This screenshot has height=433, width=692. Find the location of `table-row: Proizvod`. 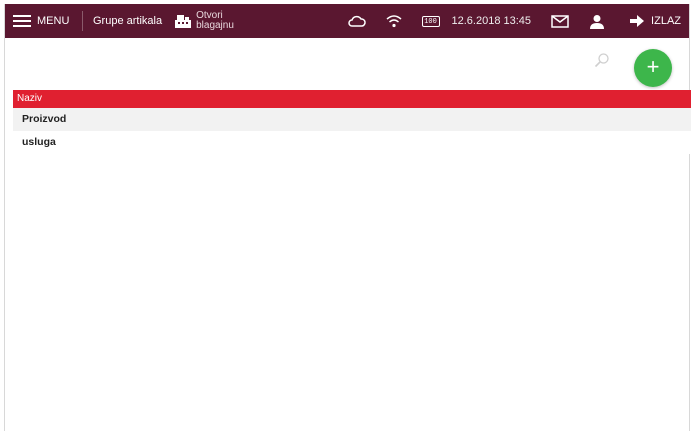

table-row: Proizvod is located at coordinates (352, 119).